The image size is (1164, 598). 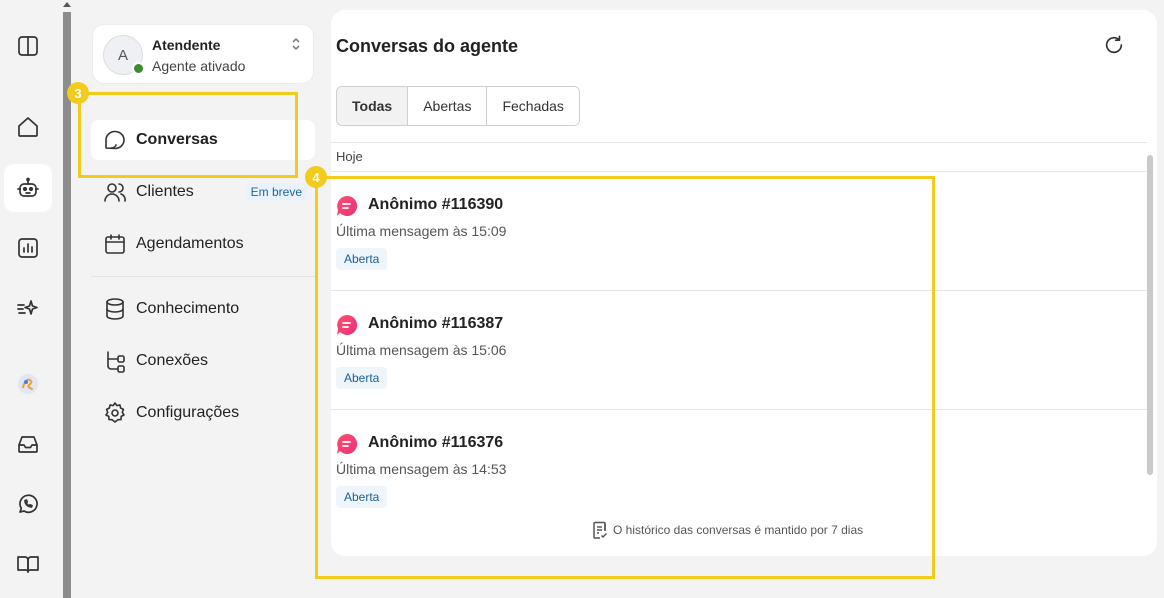 I want to click on automation-button, so click(x=28, y=308).